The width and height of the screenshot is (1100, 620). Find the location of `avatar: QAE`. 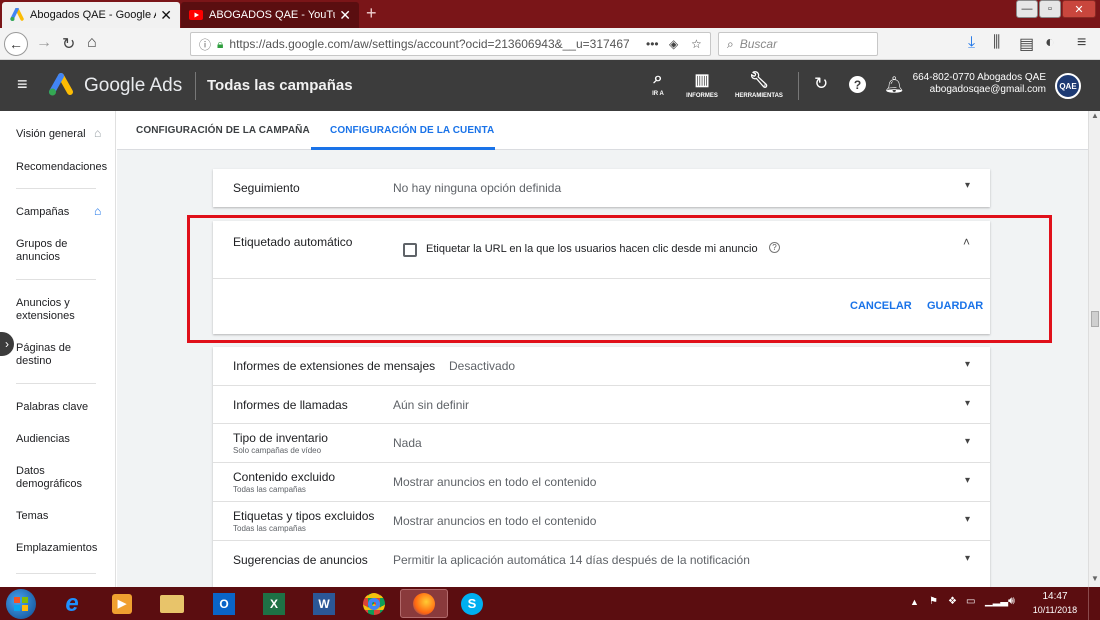

avatar: QAE is located at coordinates (1068, 86).